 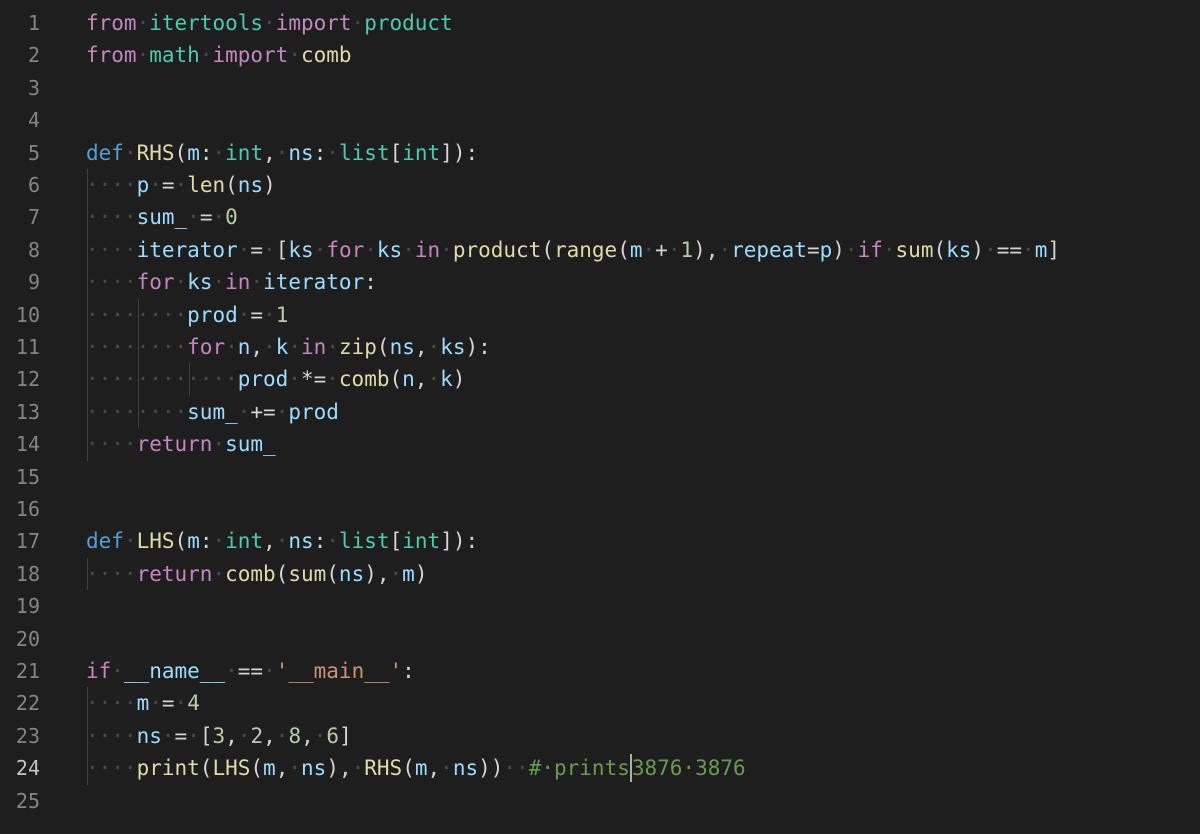 What do you see at coordinates (600, 574) in the screenshot?
I see `code-line: 18 ····return·comb(sum(ns),·m)` at bounding box center [600, 574].